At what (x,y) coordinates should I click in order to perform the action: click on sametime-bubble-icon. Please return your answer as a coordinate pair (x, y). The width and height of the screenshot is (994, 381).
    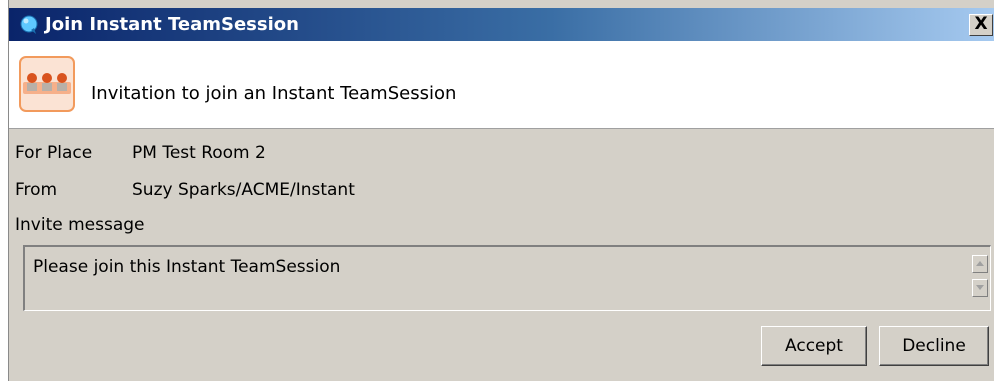
    Looking at the image, I should click on (29, 25).